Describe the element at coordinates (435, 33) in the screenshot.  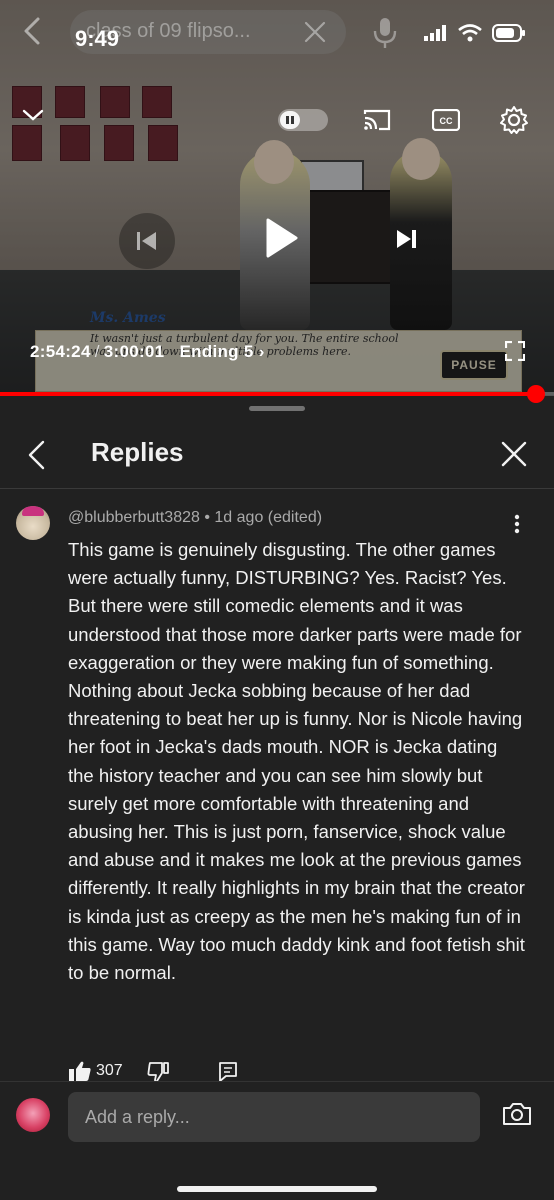
I see `signal-icon` at that location.